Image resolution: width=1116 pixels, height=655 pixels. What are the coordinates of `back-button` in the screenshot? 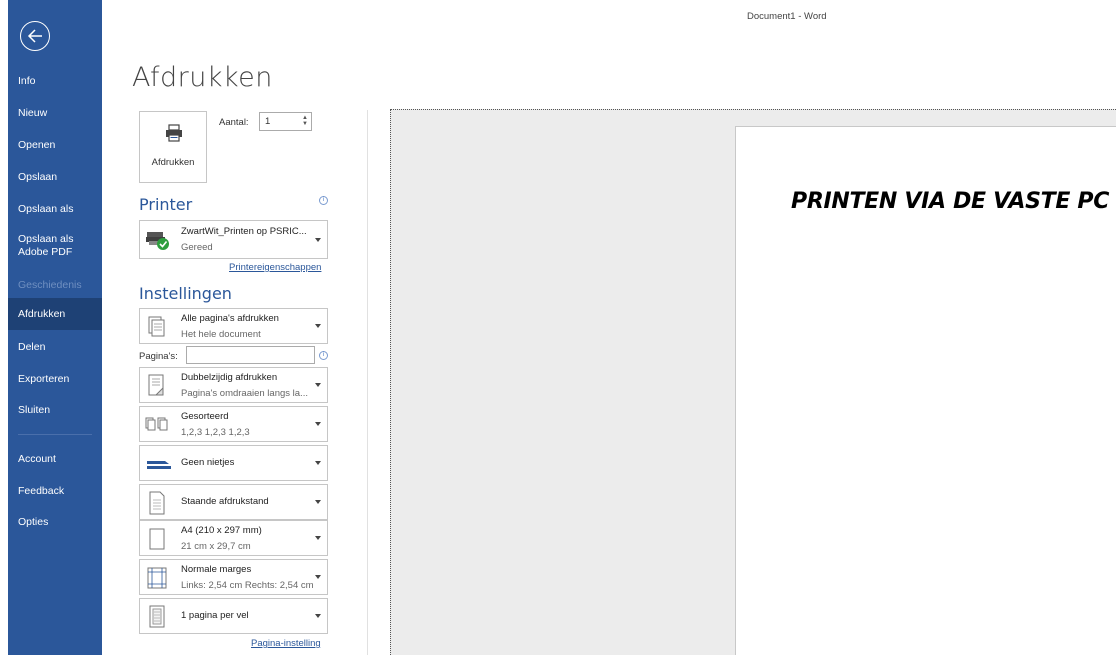 It's located at (35, 36).